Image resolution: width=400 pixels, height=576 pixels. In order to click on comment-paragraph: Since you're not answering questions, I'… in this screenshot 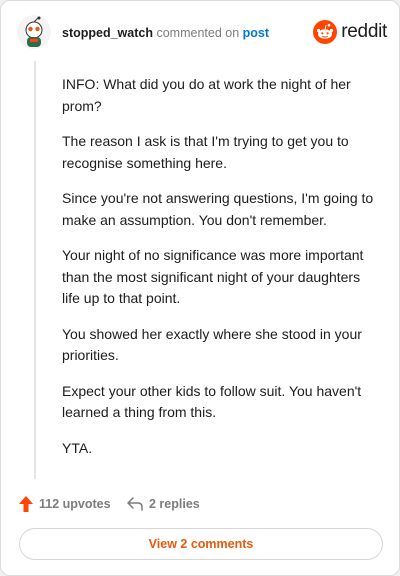, I will do `click(218, 209)`.